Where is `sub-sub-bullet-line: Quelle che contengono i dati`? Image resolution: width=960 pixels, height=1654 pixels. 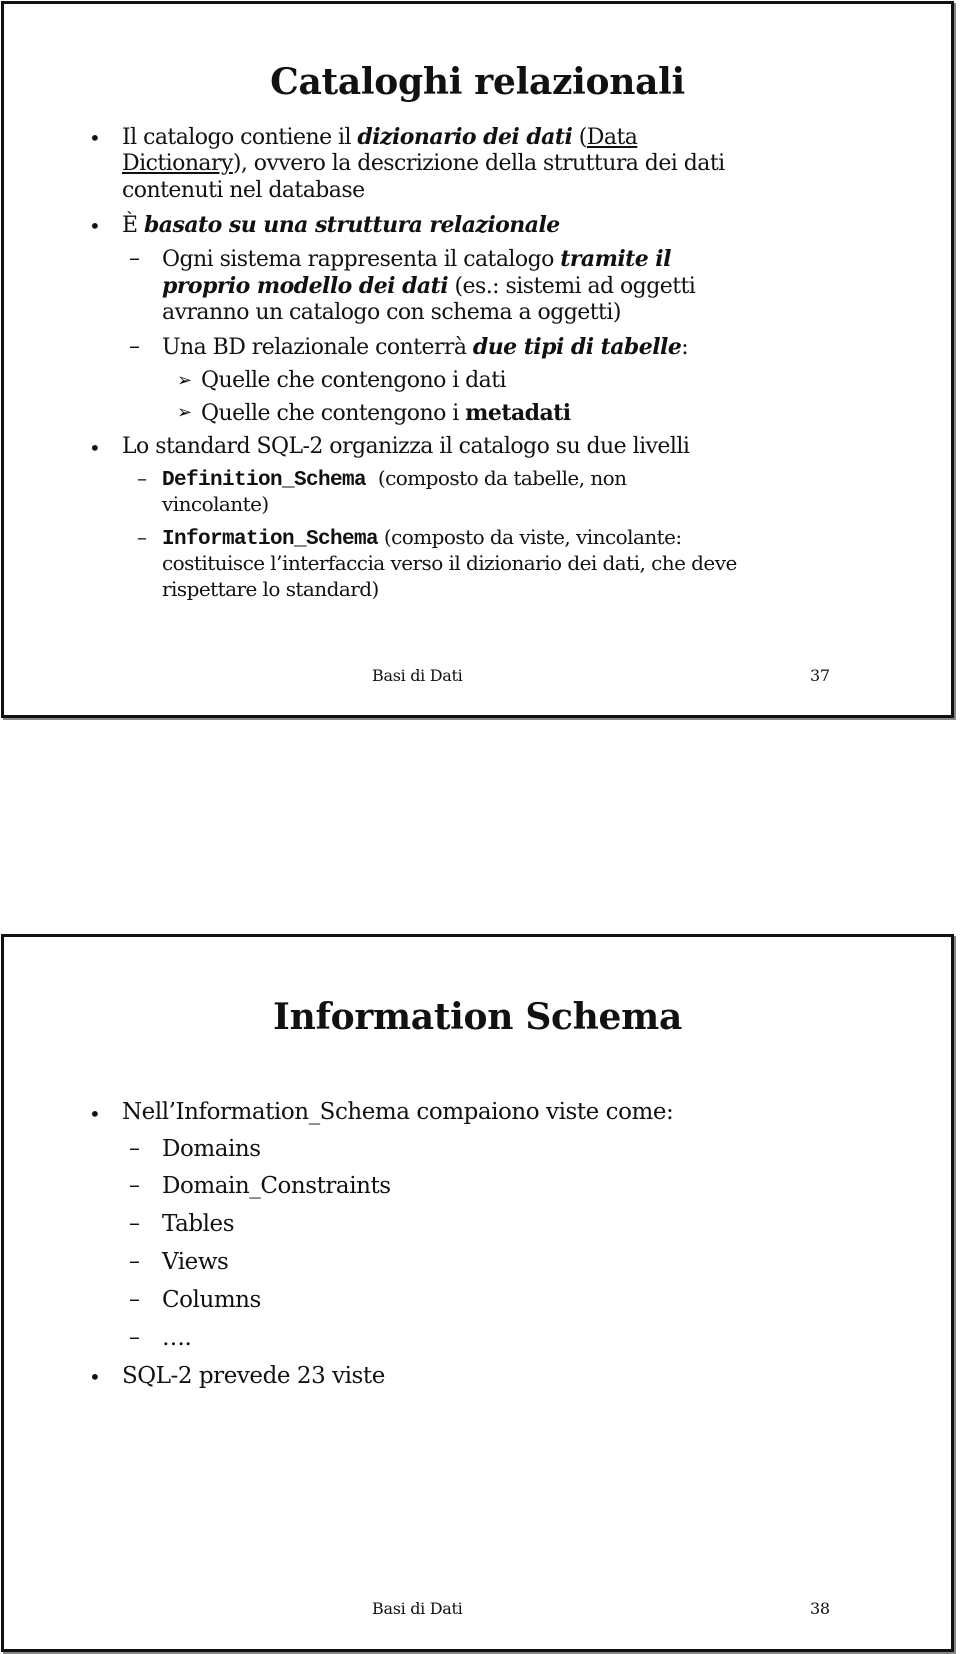
sub-sub-bullet-line: Quelle che contengono i dati is located at coordinates (354, 380).